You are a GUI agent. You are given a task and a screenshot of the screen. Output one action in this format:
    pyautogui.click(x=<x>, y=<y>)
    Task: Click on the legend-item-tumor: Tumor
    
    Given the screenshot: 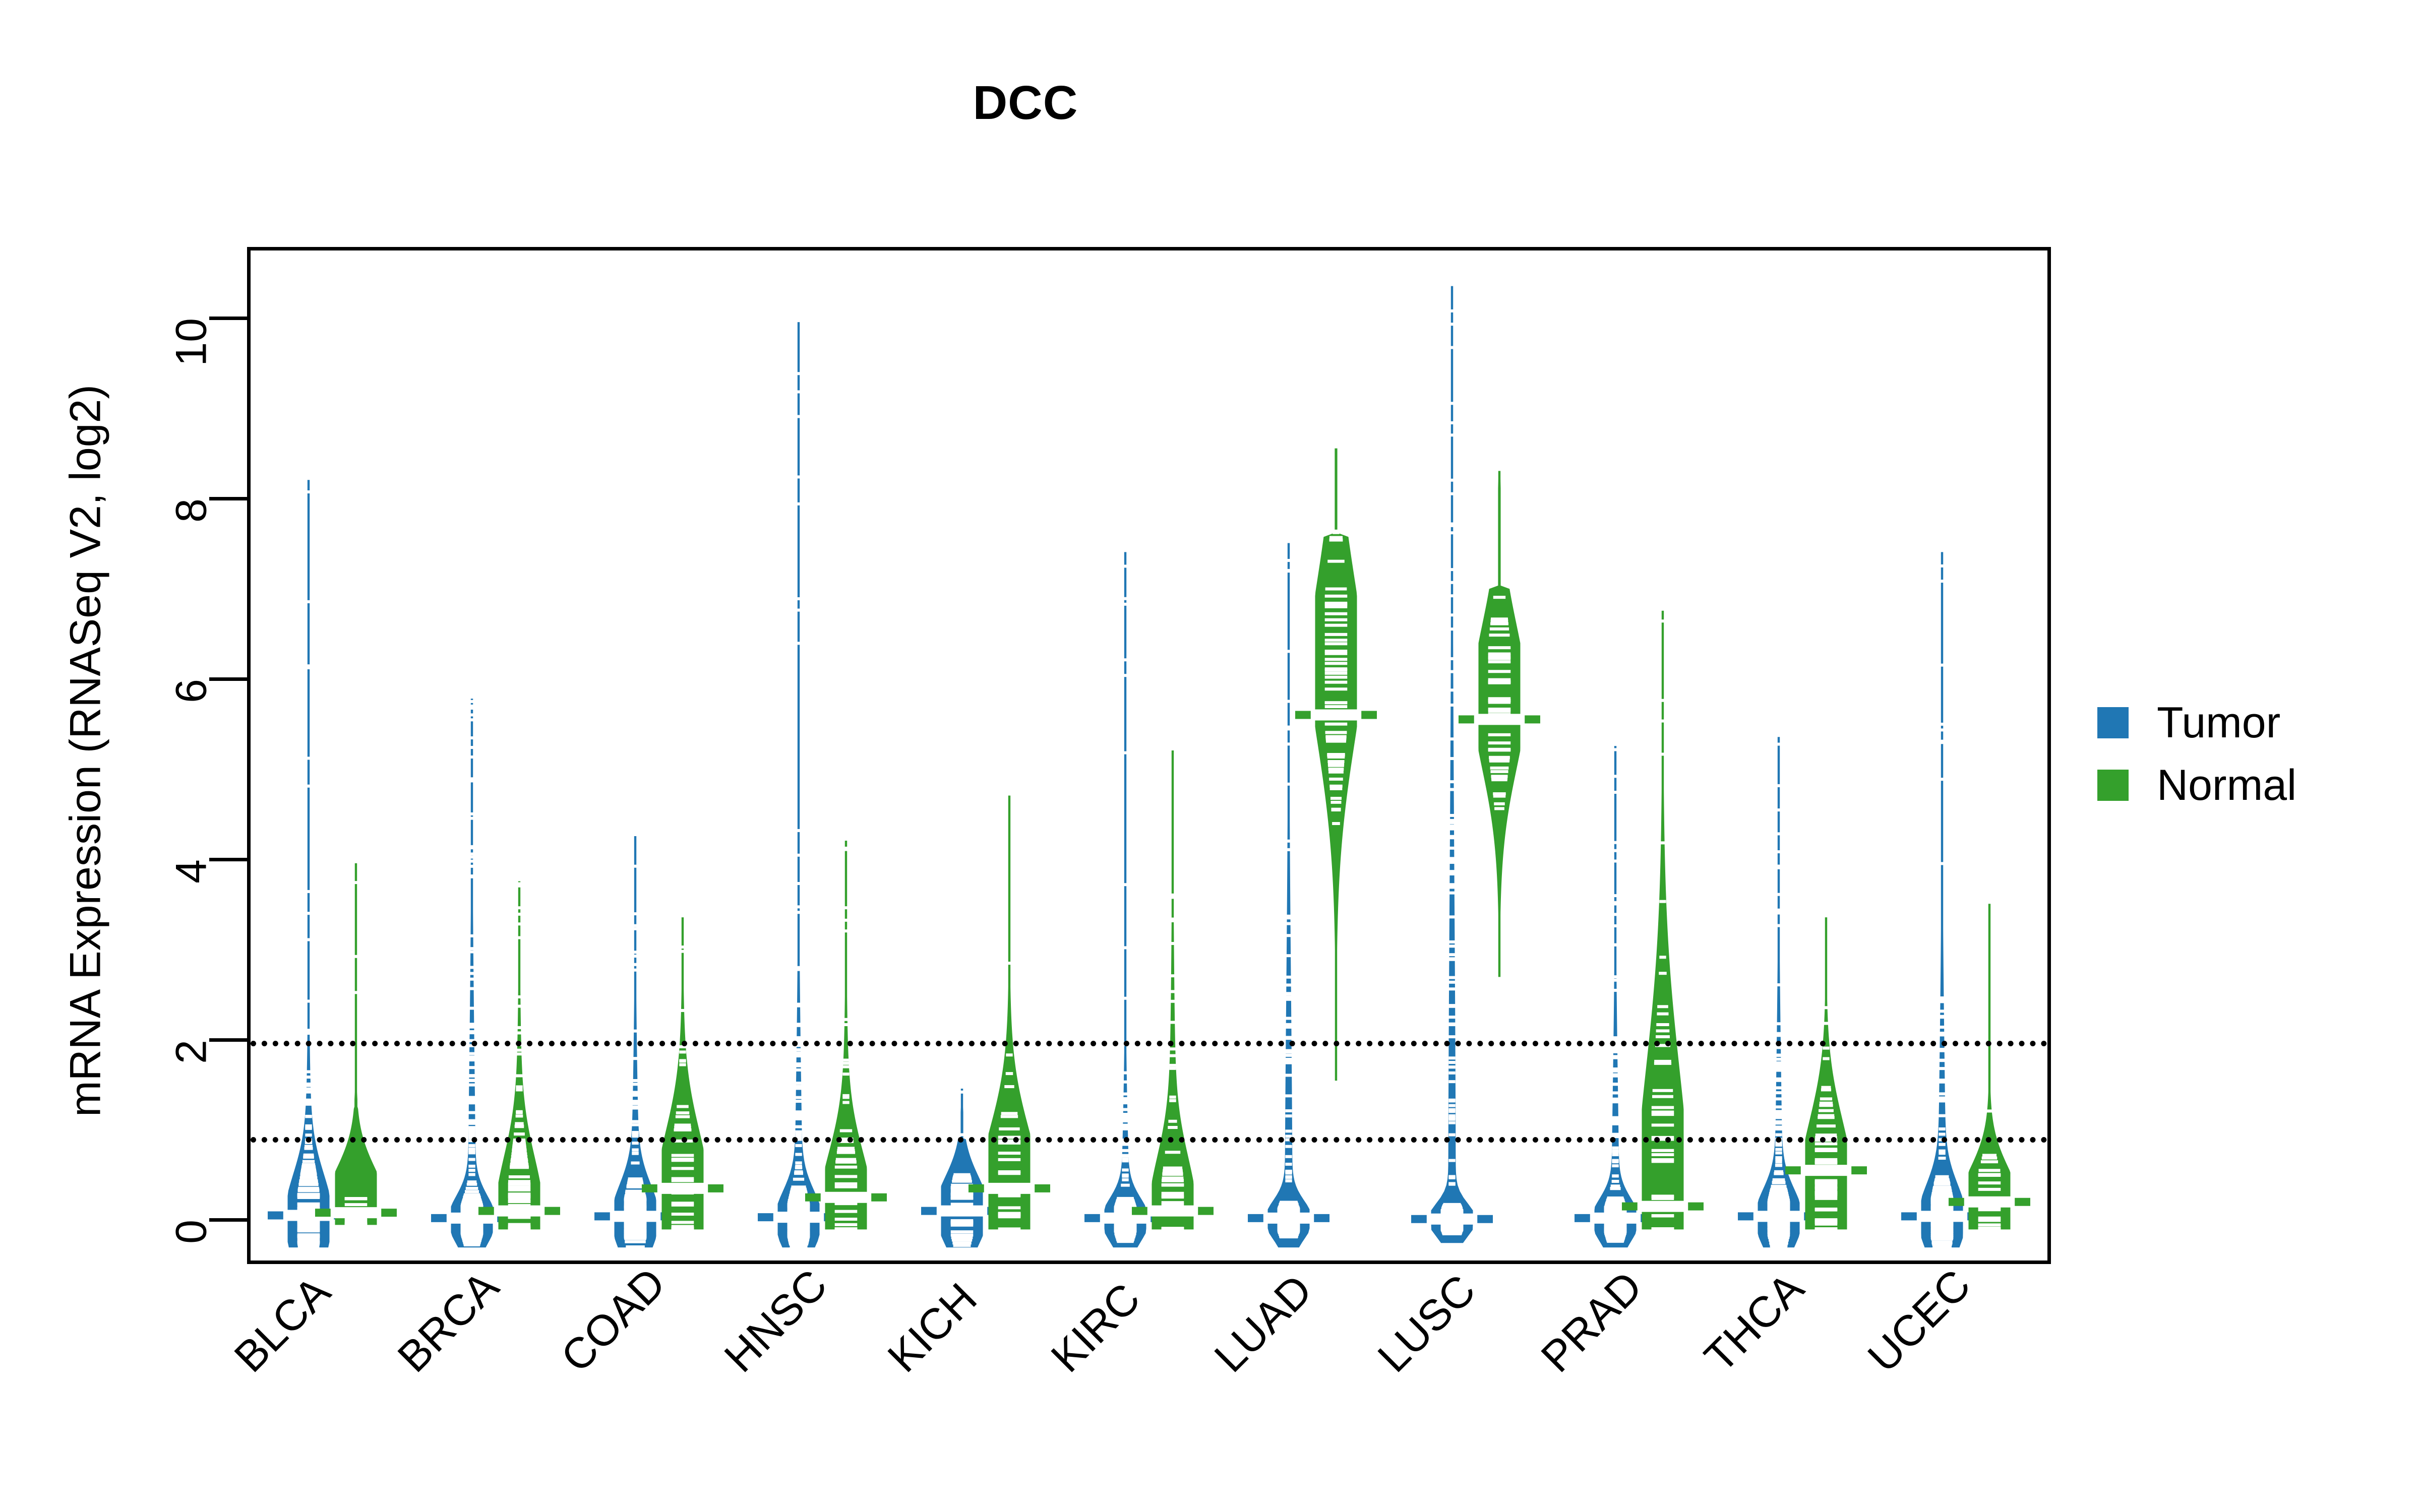 What is the action you would take?
    pyautogui.click(x=2196, y=723)
    